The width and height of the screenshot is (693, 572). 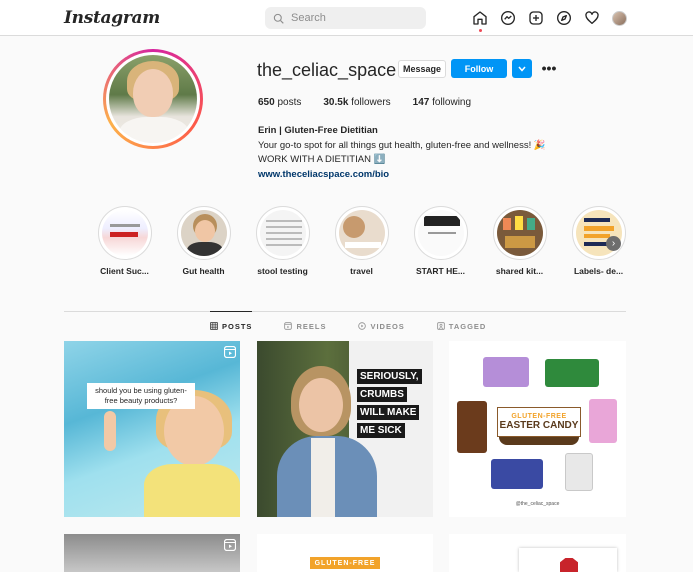 I want to click on profile-stats: 650 posts 30.5k followers 147 following, so click(x=375, y=102).